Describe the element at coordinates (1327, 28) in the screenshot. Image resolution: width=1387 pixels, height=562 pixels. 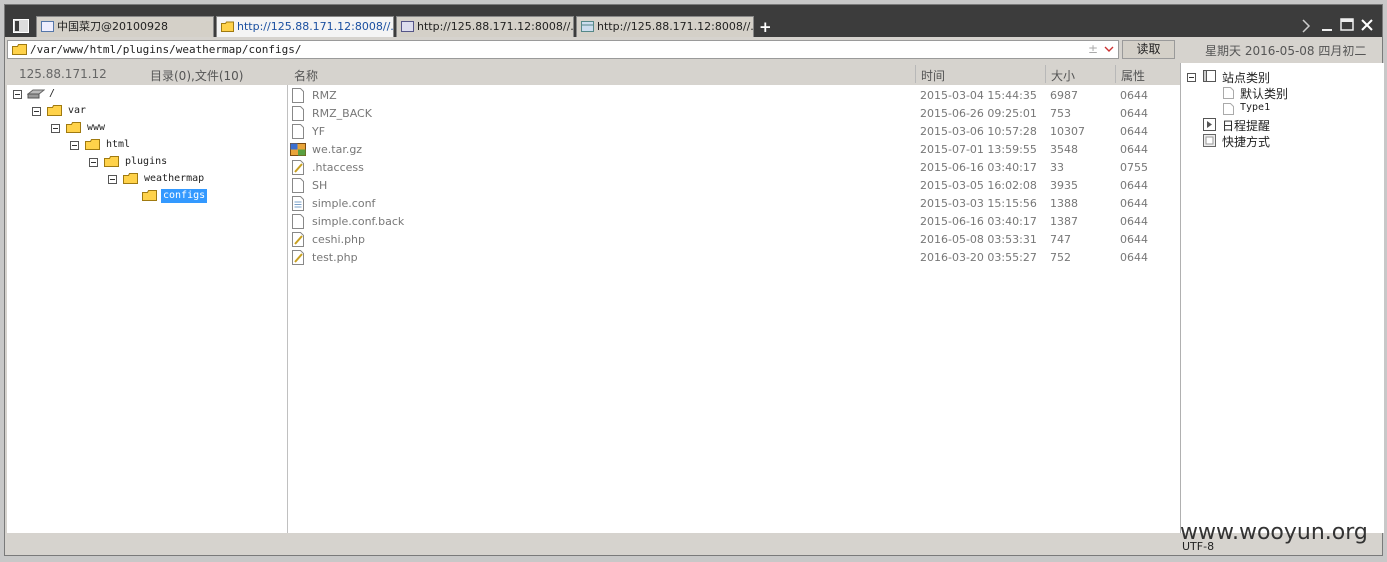
I see `minimize-icon` at that location.